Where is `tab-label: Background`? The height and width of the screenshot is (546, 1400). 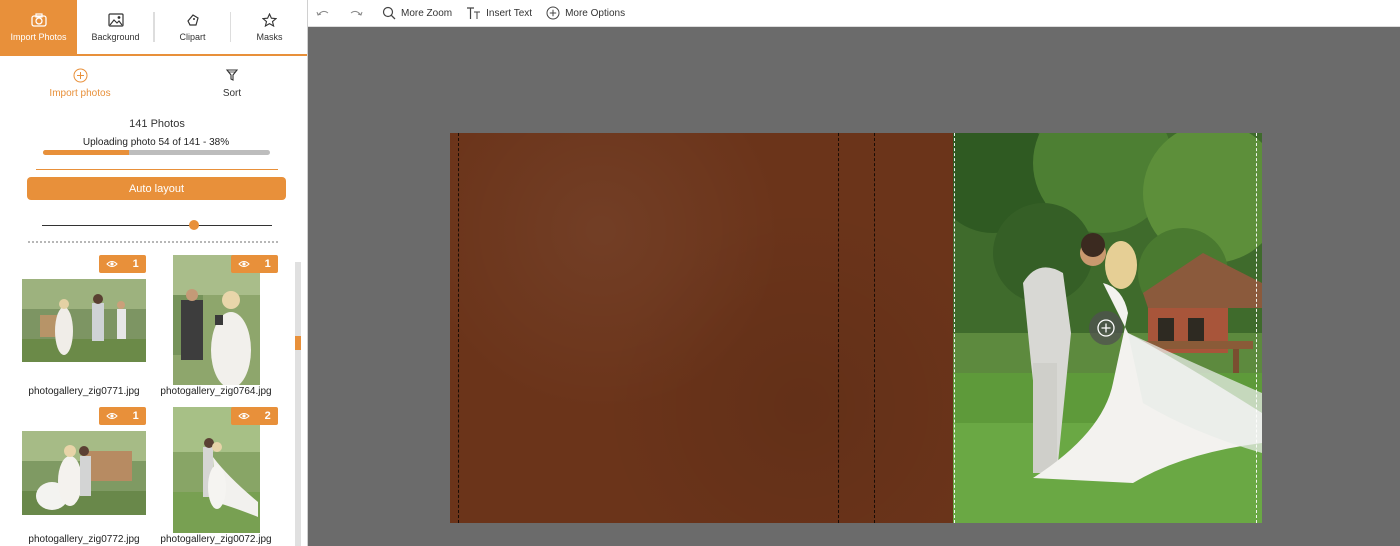 tab-label: Background is located at coordinates (115, 37).